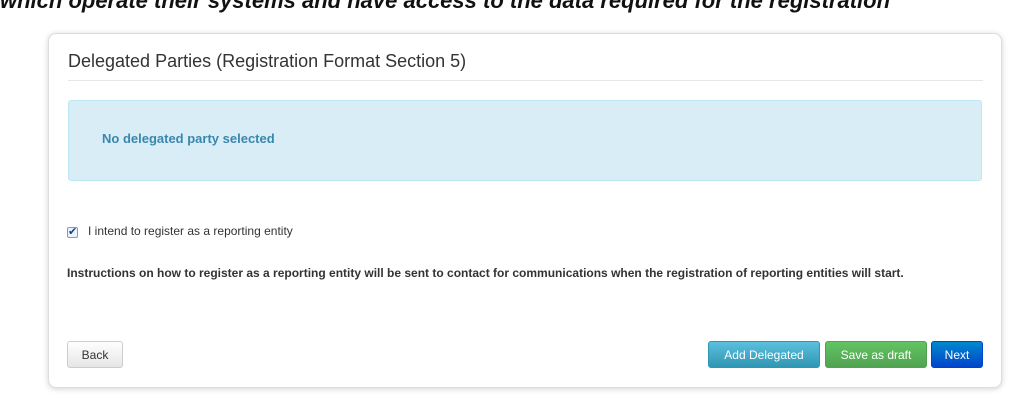  I want to click on checkmark-icon: ✔, so click(73, 232).